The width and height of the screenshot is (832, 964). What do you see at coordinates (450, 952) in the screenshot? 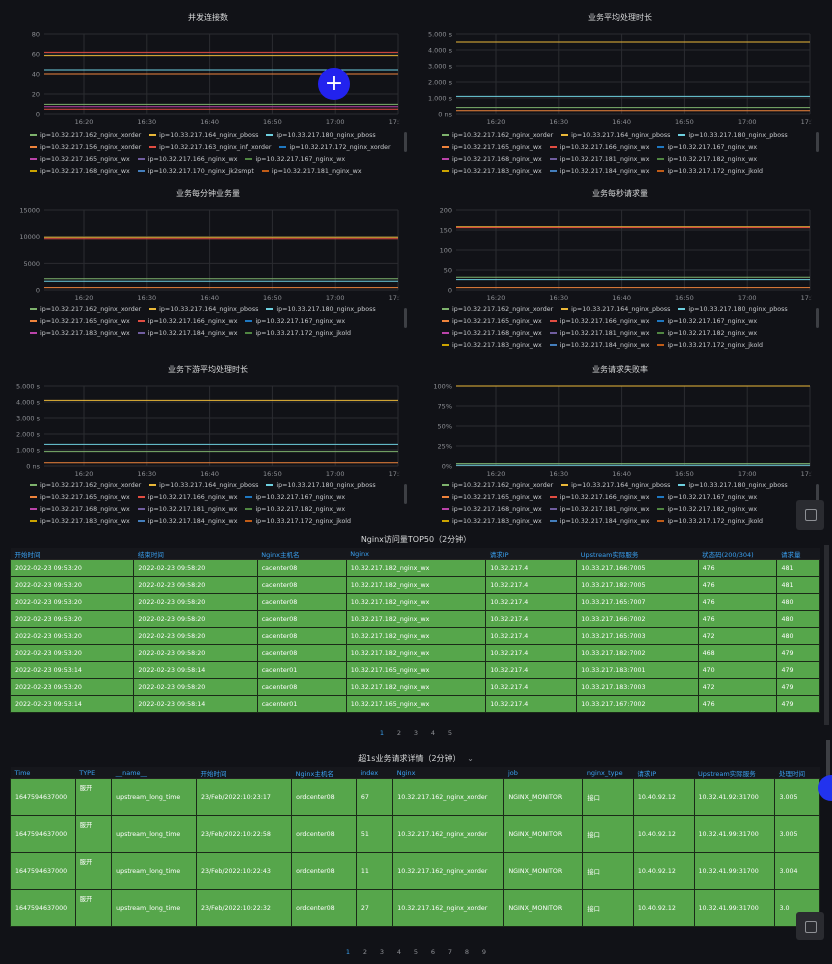
I see `page-link: 7` at bounding box center [450, 952].